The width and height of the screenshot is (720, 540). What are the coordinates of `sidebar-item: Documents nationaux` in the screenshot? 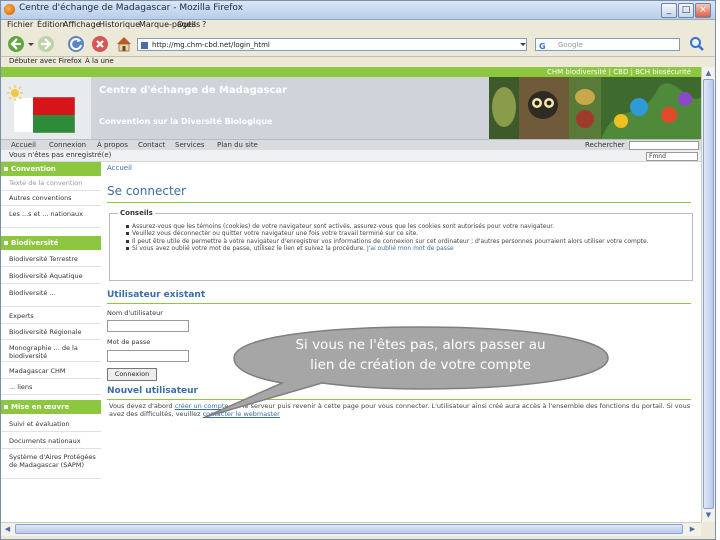 It's located at (51, 443).